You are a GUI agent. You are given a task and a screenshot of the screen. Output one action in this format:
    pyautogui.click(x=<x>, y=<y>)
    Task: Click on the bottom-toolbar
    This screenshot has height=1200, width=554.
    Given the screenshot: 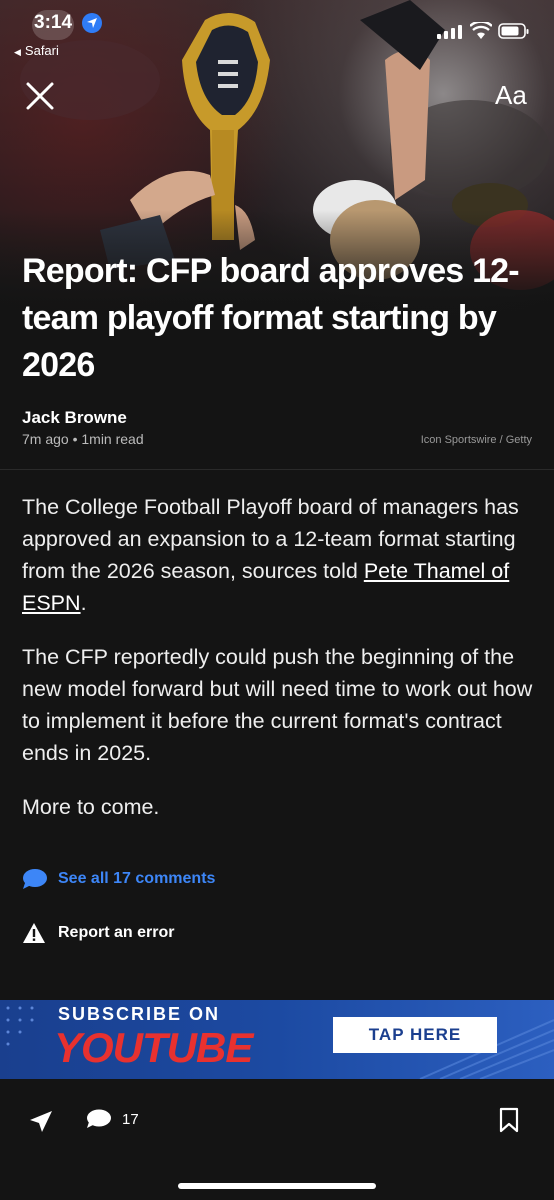 What is the action you would take?
    pyautogui.click(x=277, y=1139)
    